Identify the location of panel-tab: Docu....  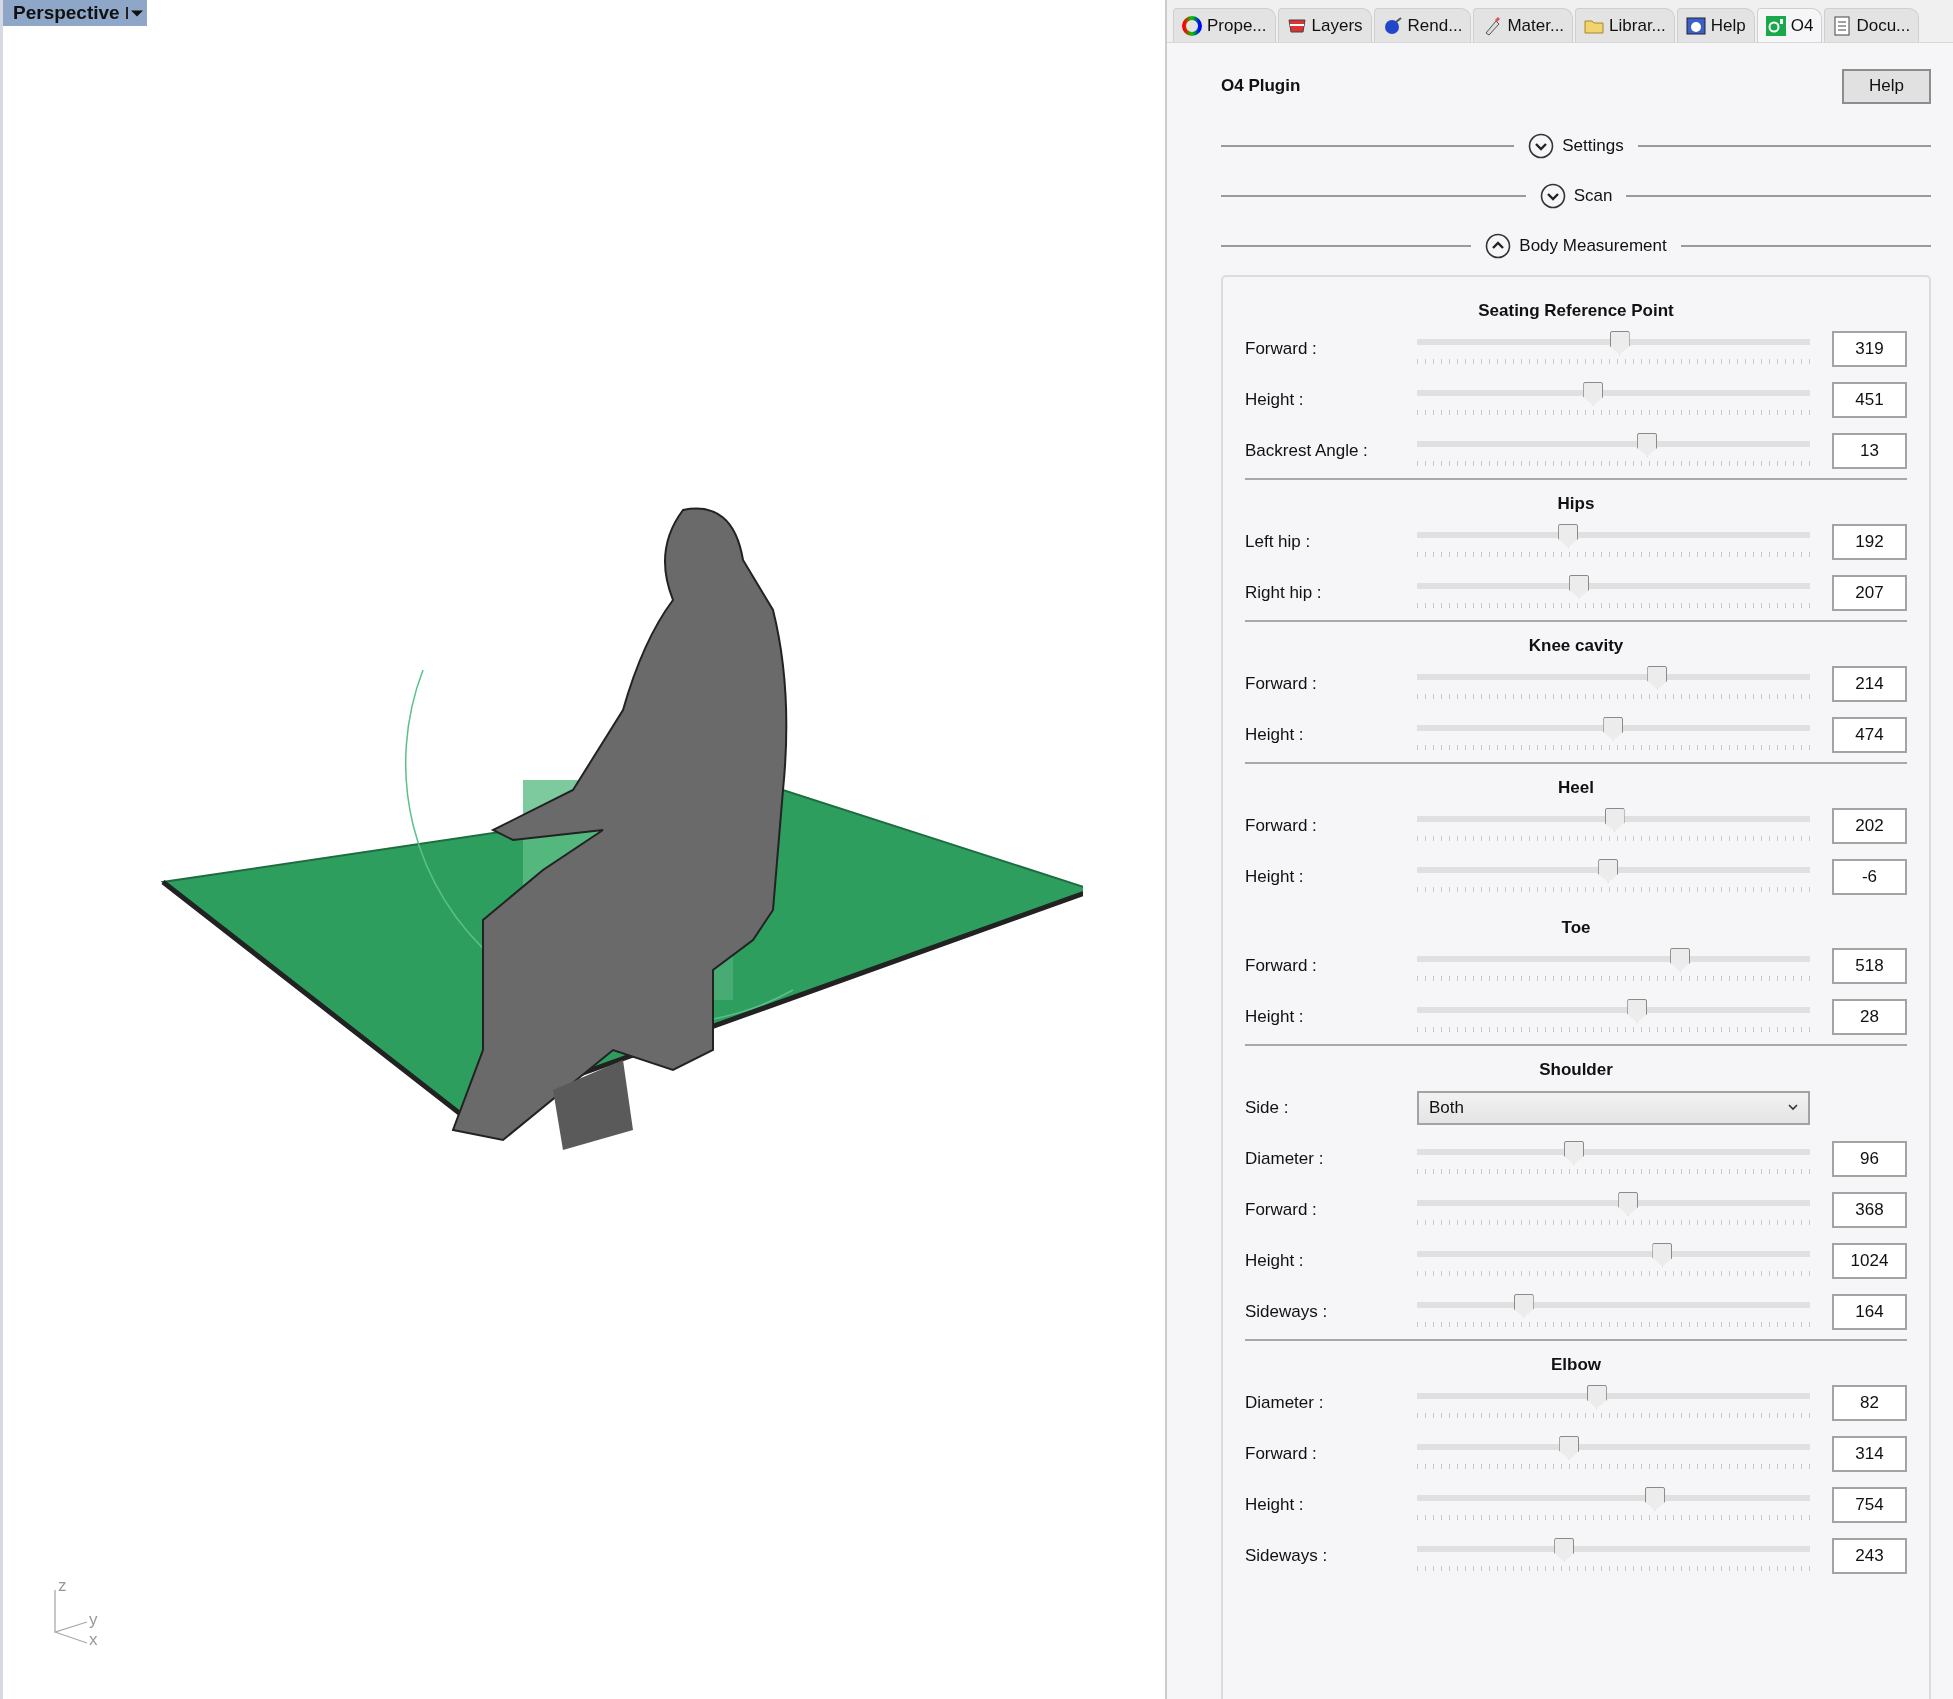
(1872, 25).